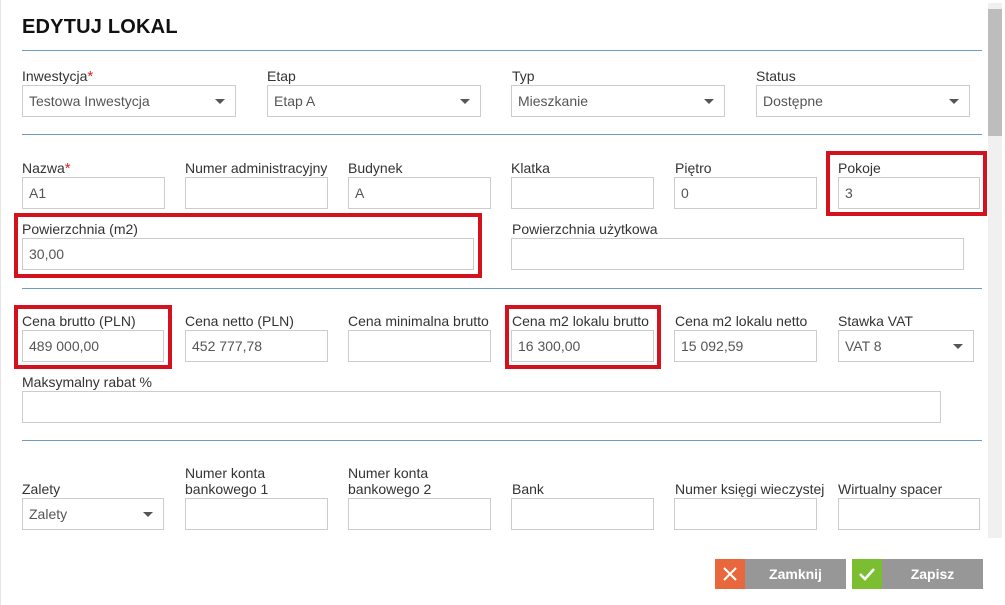 The width and height of the screenshot is (1005, 605). I want to click on budynek-label: Budynek, so click(375, 168).